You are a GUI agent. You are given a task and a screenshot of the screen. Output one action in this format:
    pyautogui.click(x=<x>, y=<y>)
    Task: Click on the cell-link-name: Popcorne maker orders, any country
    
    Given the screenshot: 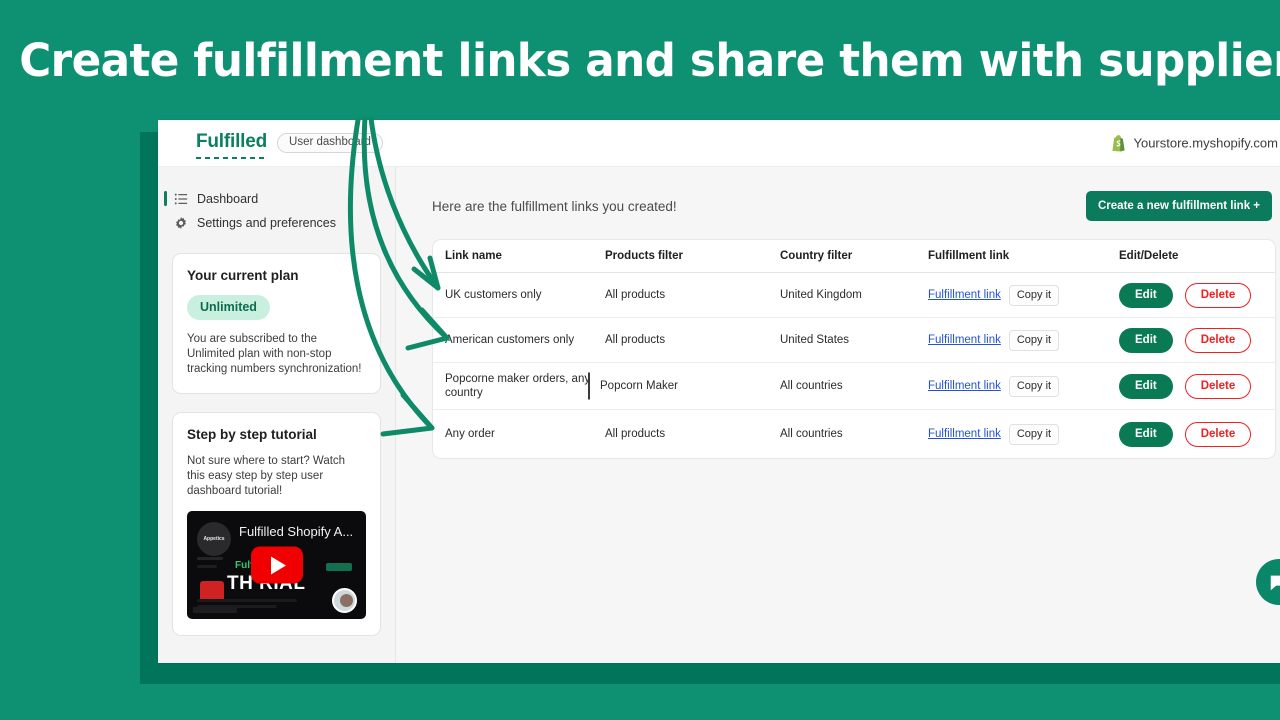 What is the action you would take?
    pyautogui.click(x=518, y=386)
    